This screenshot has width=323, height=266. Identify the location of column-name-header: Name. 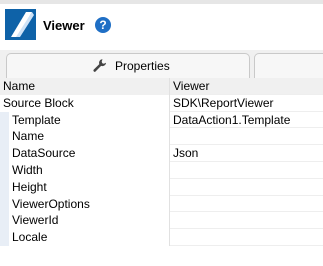
(19, 86).